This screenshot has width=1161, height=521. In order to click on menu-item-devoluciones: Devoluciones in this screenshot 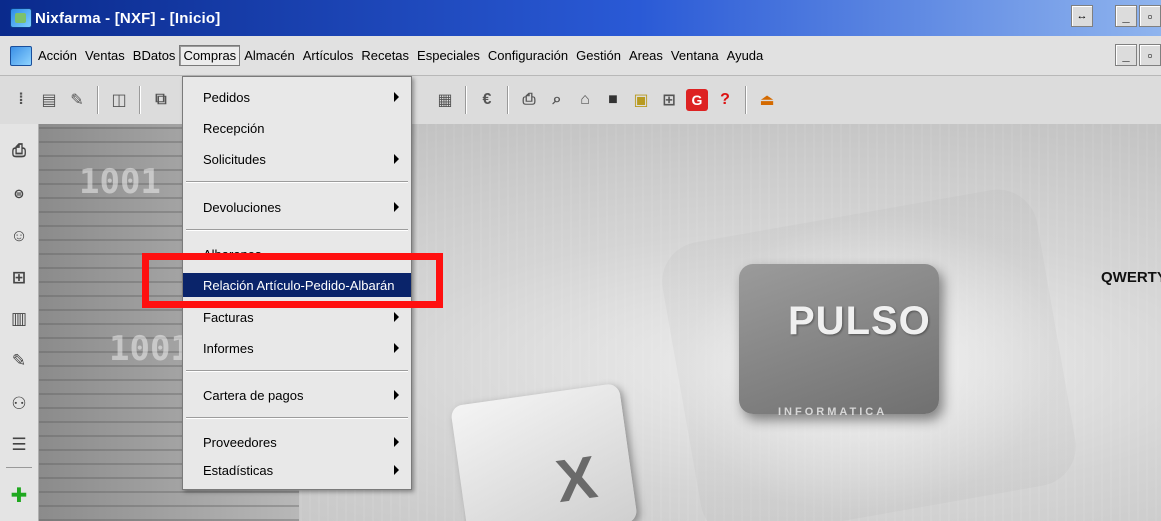, I will do `click(297, 207)`.